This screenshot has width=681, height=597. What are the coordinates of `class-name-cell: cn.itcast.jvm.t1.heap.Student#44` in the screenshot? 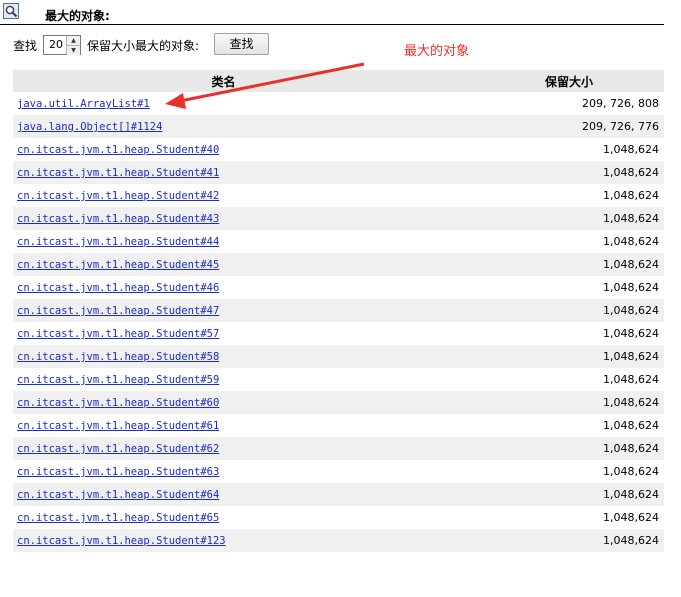 It's located at (223, 241).